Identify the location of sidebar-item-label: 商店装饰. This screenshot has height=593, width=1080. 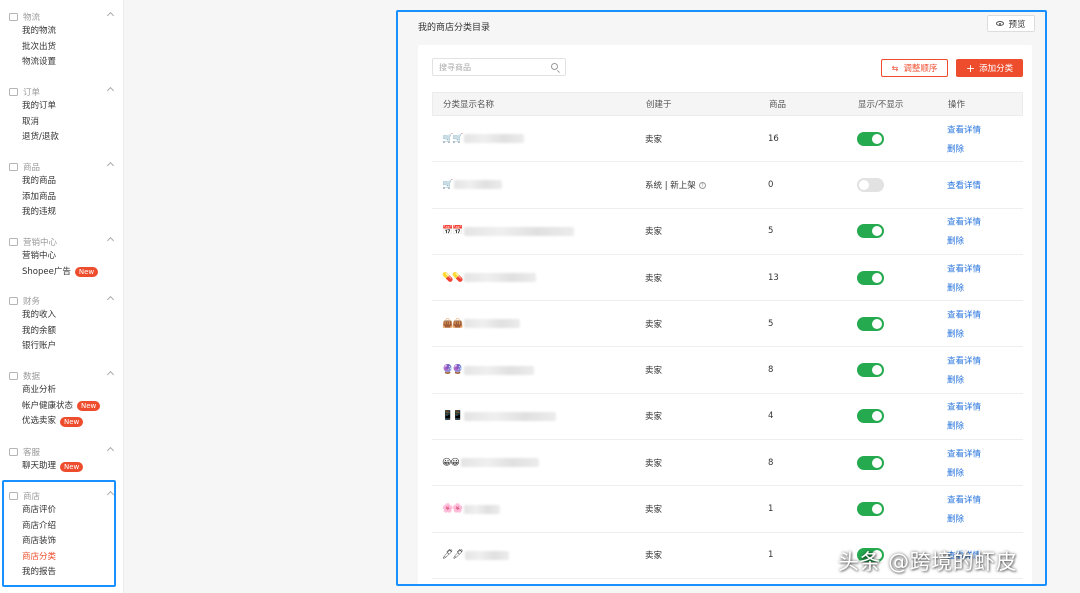
(39, 541).